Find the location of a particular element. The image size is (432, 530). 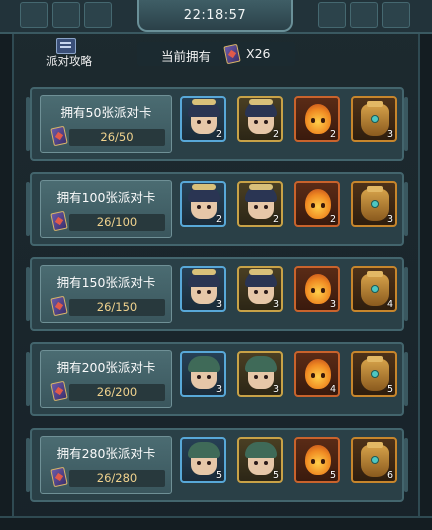

reward-tier: 拥有150张派对卡 26/150 3 3 3 4 is located at coordinates (217, 294).